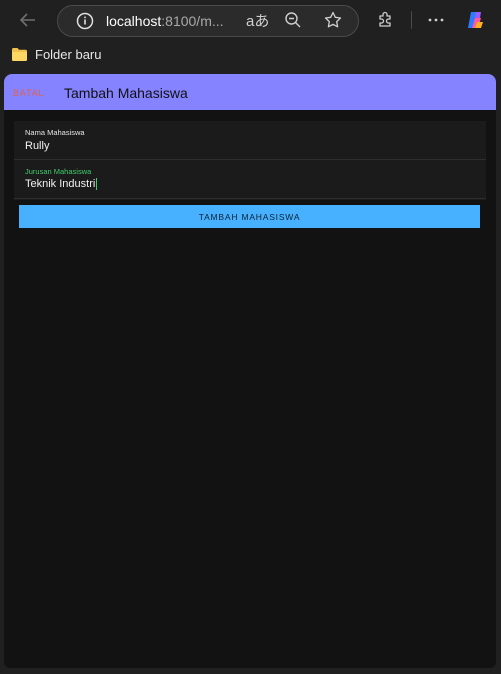 The height and width of the screenshot is (674, 501). Describe the element at coordinates (126, 93) in the screenshot. I see `page-title: Tambah Mahasiswa` at that location.